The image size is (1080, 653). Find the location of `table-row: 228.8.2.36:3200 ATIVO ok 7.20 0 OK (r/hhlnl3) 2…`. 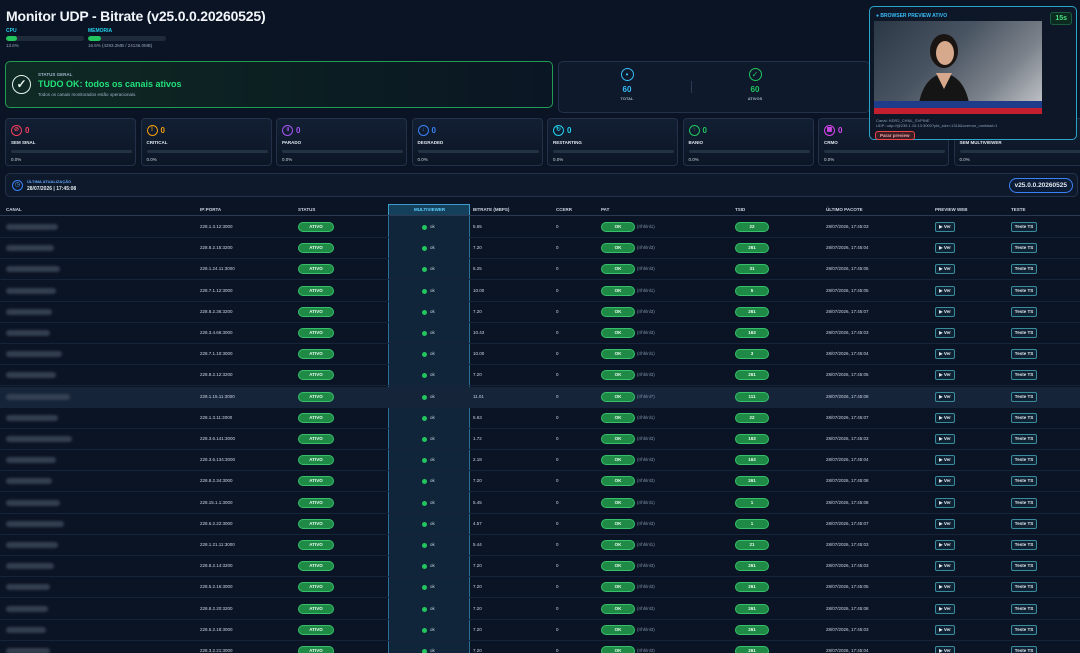

table-row: 228.8.2.36:3200 ATIVO ok 7.20 0 OK (r/hhlnl3) 2… is located at coordinates (540, 312).